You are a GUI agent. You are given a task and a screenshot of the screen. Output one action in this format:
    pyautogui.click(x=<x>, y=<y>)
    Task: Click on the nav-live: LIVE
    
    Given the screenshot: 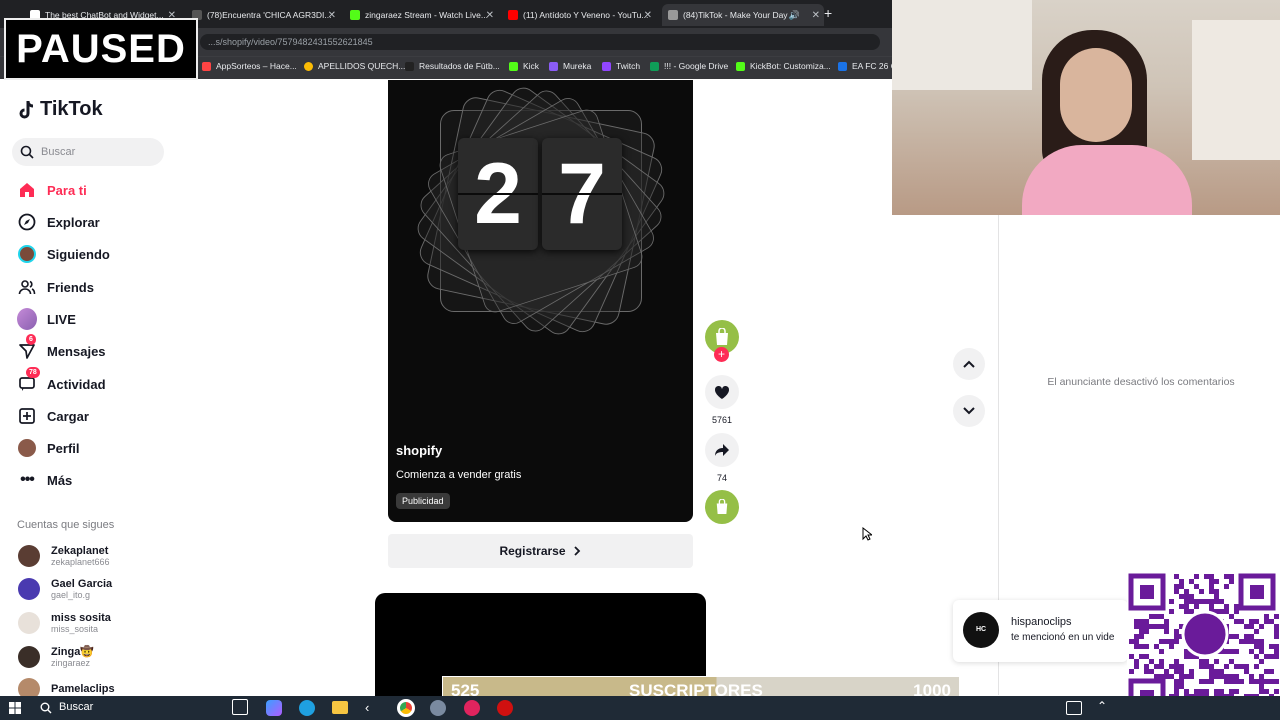 What is the action you would take?
    pyautogui.click(x=46, y=319)
    